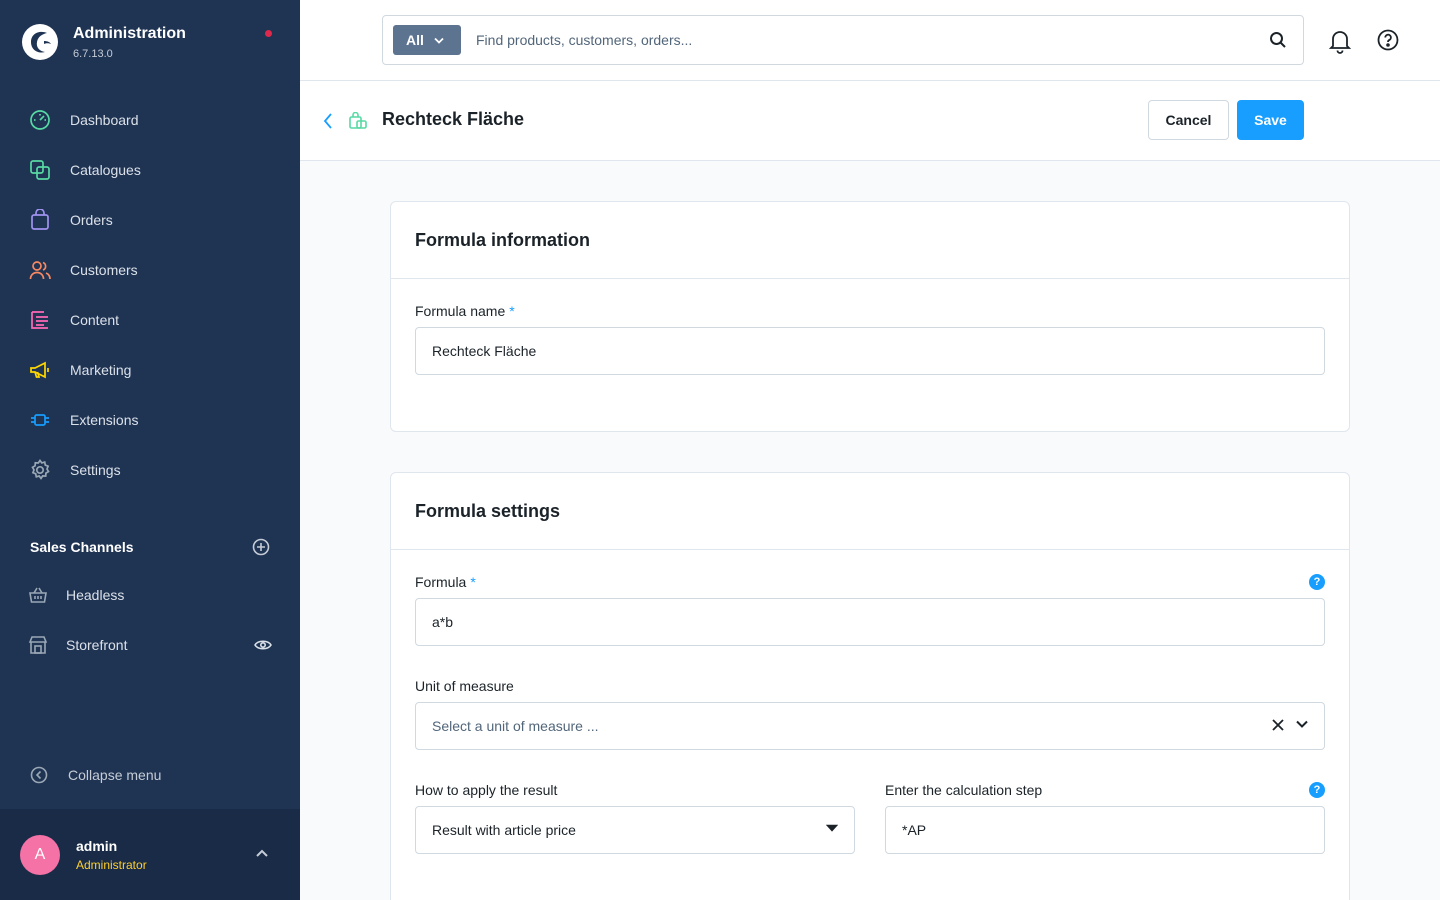  Describe the element at coordinates (261, 547) in the screenshot. I see `add-sales-channel-icon` at that location.